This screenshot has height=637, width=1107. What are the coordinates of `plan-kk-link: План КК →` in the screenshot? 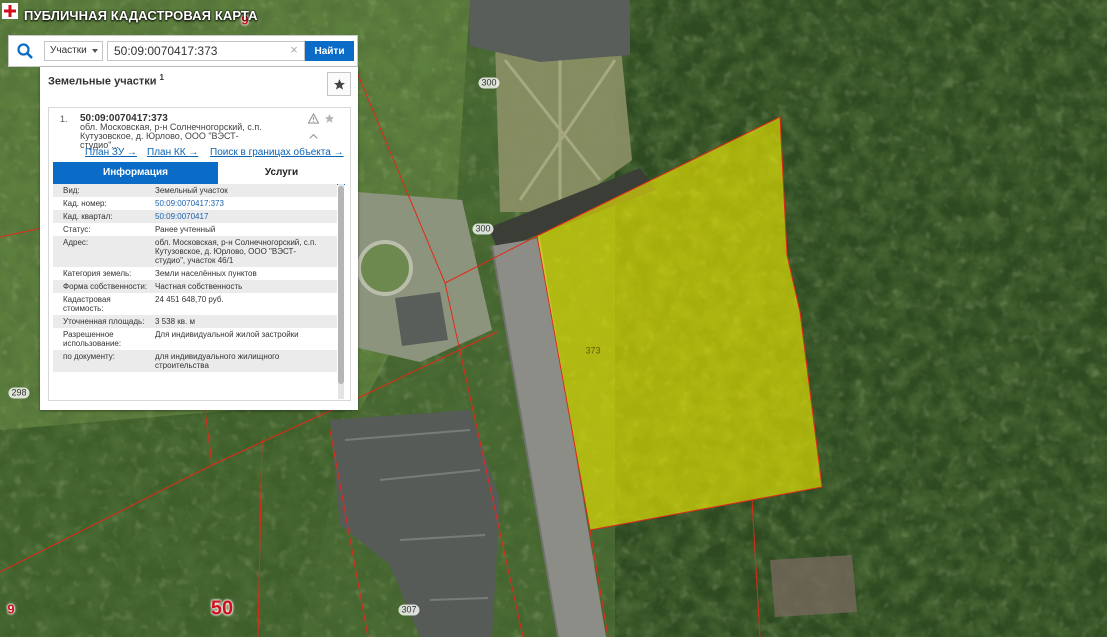 It's located at (172, 152).